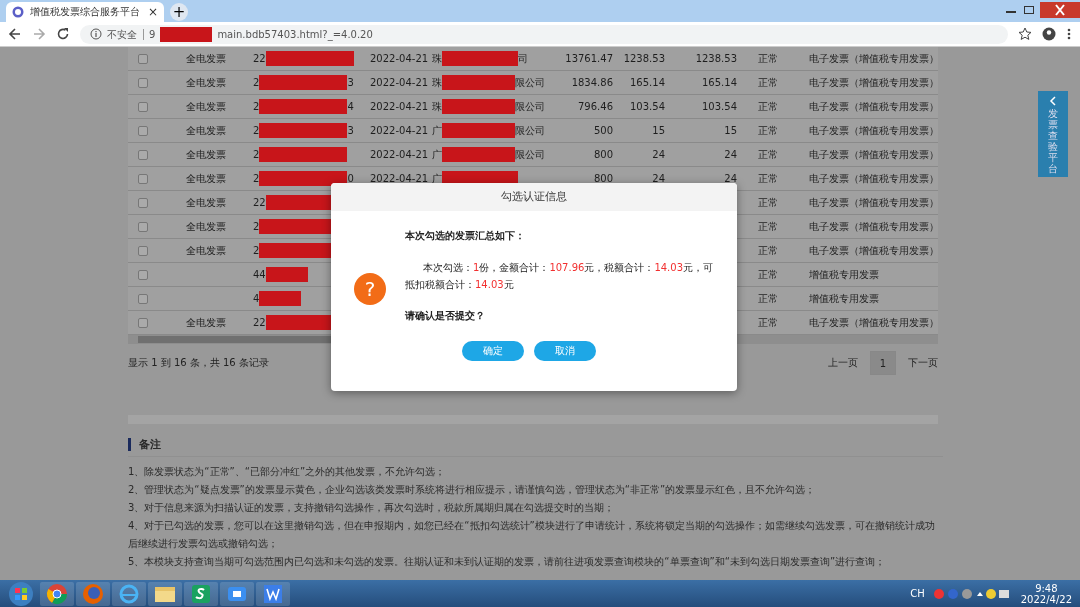 The width and height of the screenshot is (1080, 607). What do you see at coordinates (603, 130) in the screenshot?
I see `table-cell: 500` at bounding box center [603, 130].